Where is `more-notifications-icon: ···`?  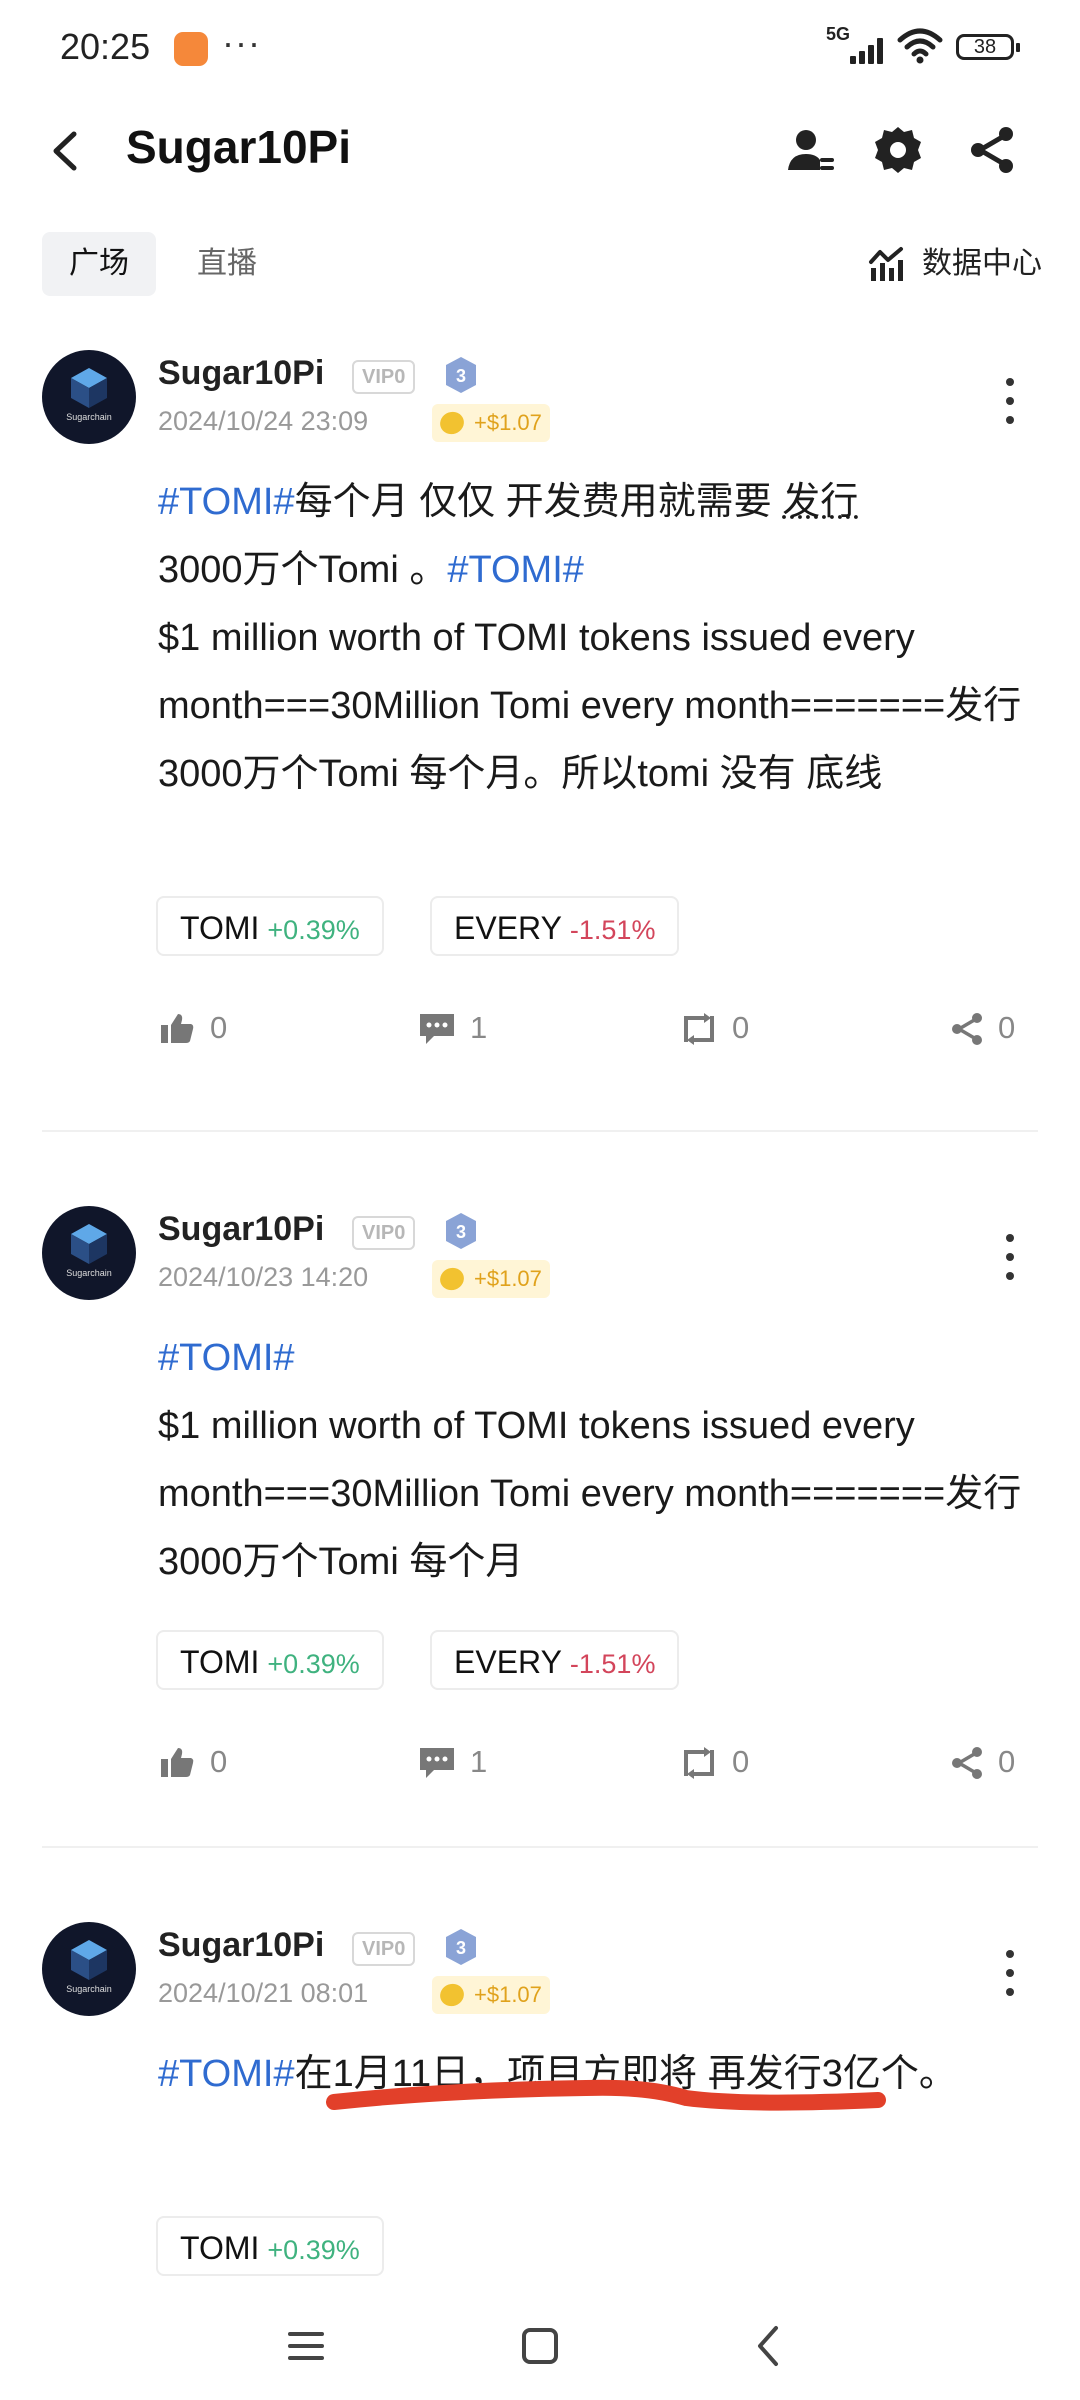
more-notifications-icon: ··· is located at coordinates (241, 42).